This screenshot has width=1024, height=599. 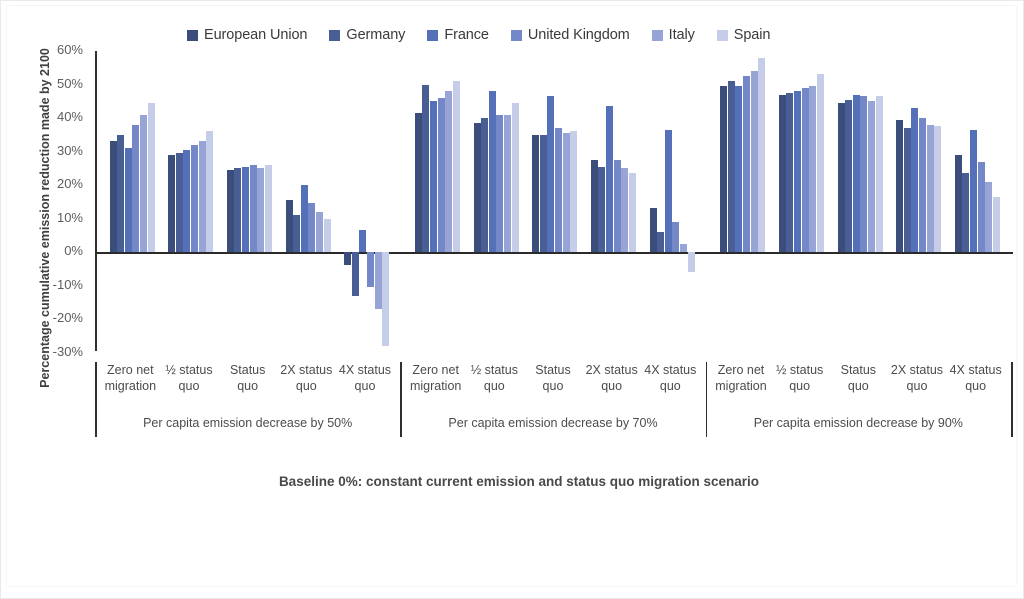 What do you see at coordinates (367, 35) in the screenshot?
I see `legend-item-germany: Germany` at bounding box center [367, 35].